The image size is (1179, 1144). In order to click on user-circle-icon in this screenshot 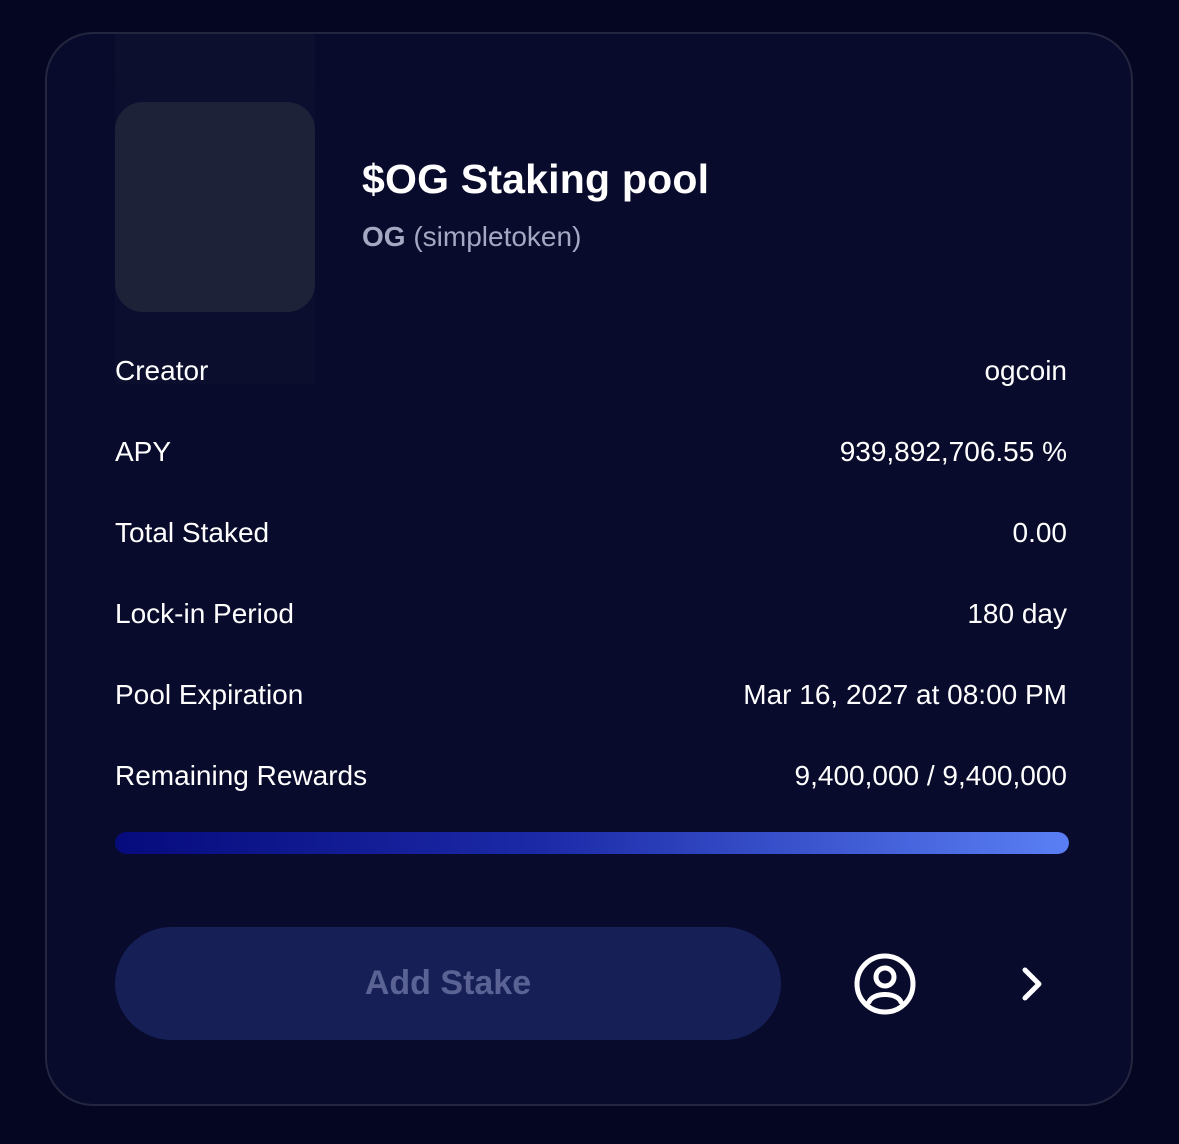, I will do `click(885, 984)`.